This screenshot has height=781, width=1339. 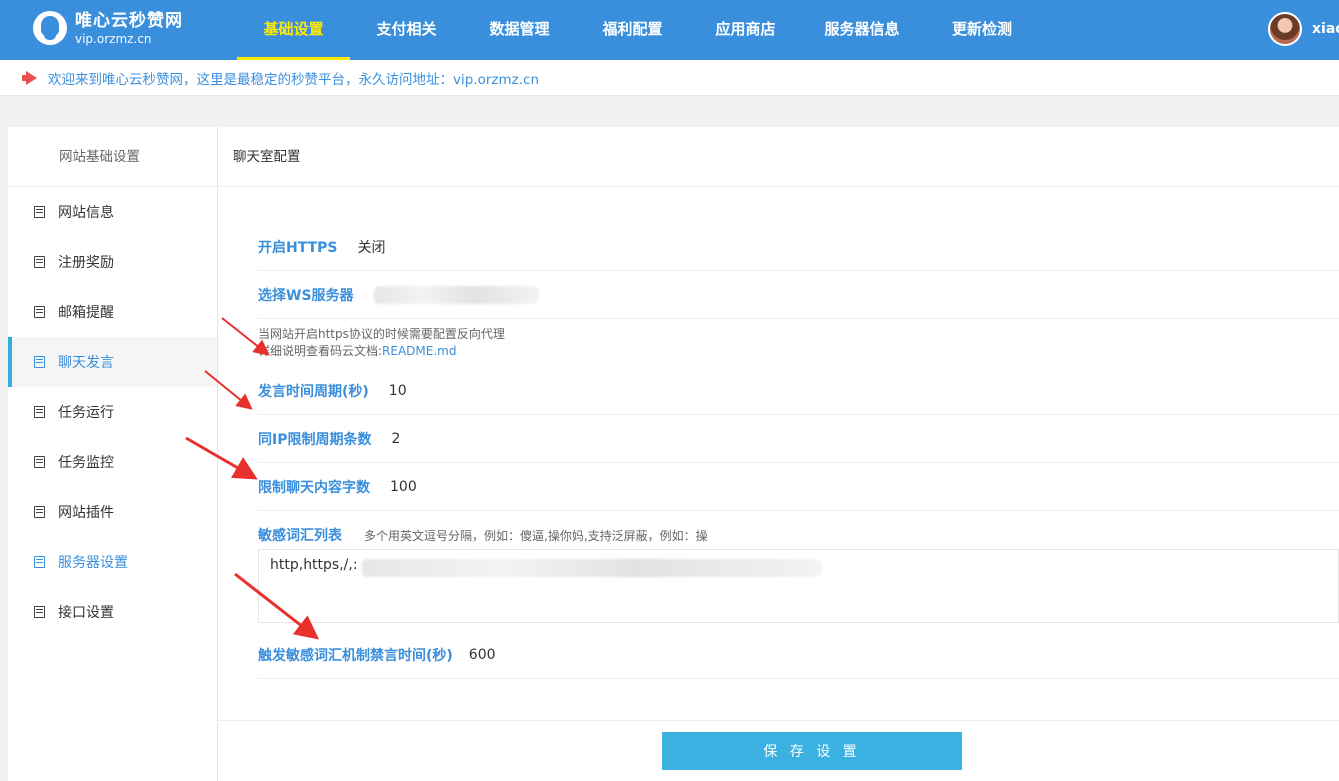 I want to click on ip-limit-row: 同IP限制周期条数 2, so click(x=798, y=439).